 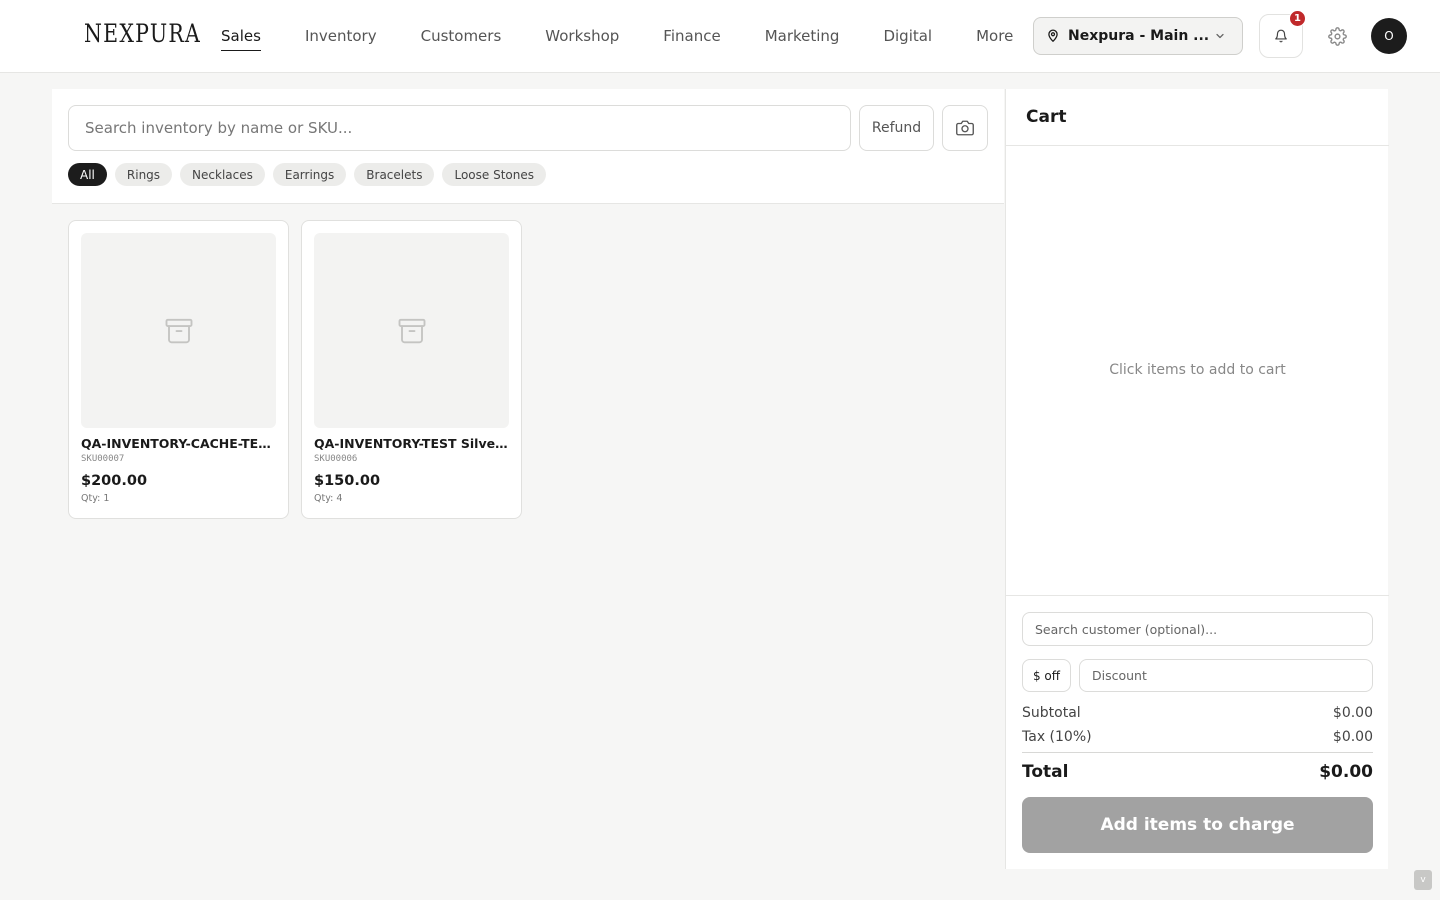 I want to click on nav-item-marketing: Marketing, so click(x=802, y=36).